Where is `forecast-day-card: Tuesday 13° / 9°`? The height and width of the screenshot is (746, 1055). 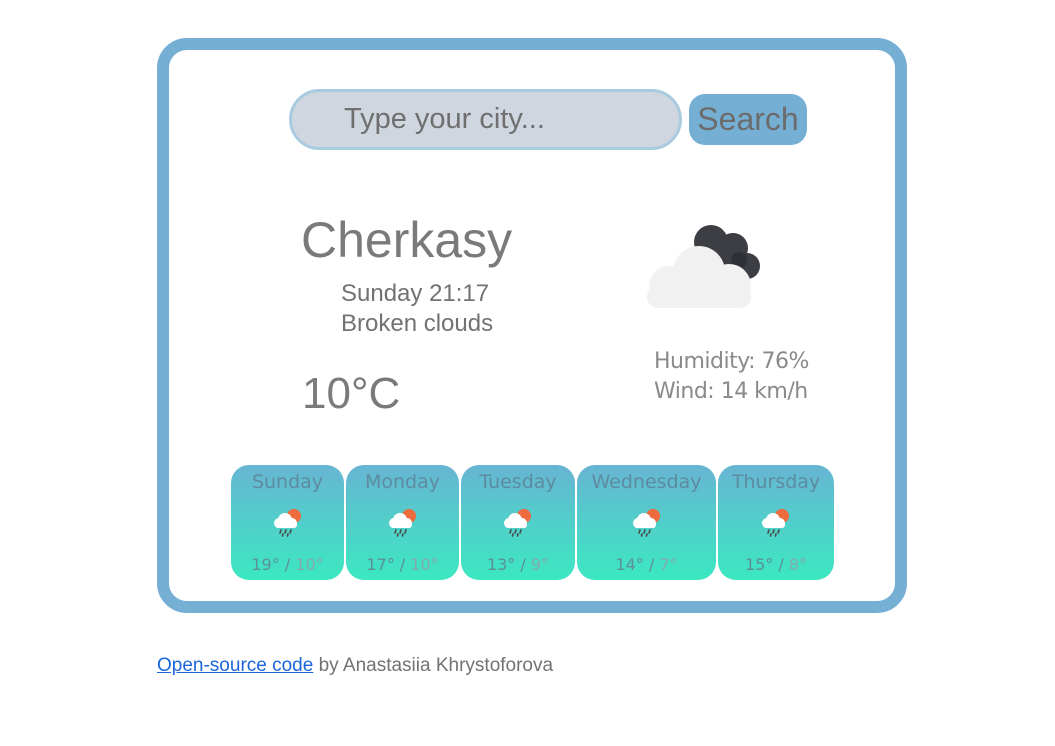
forecast-day-card: Tuesday 13° / 9° is located at coordinates (518, 522).